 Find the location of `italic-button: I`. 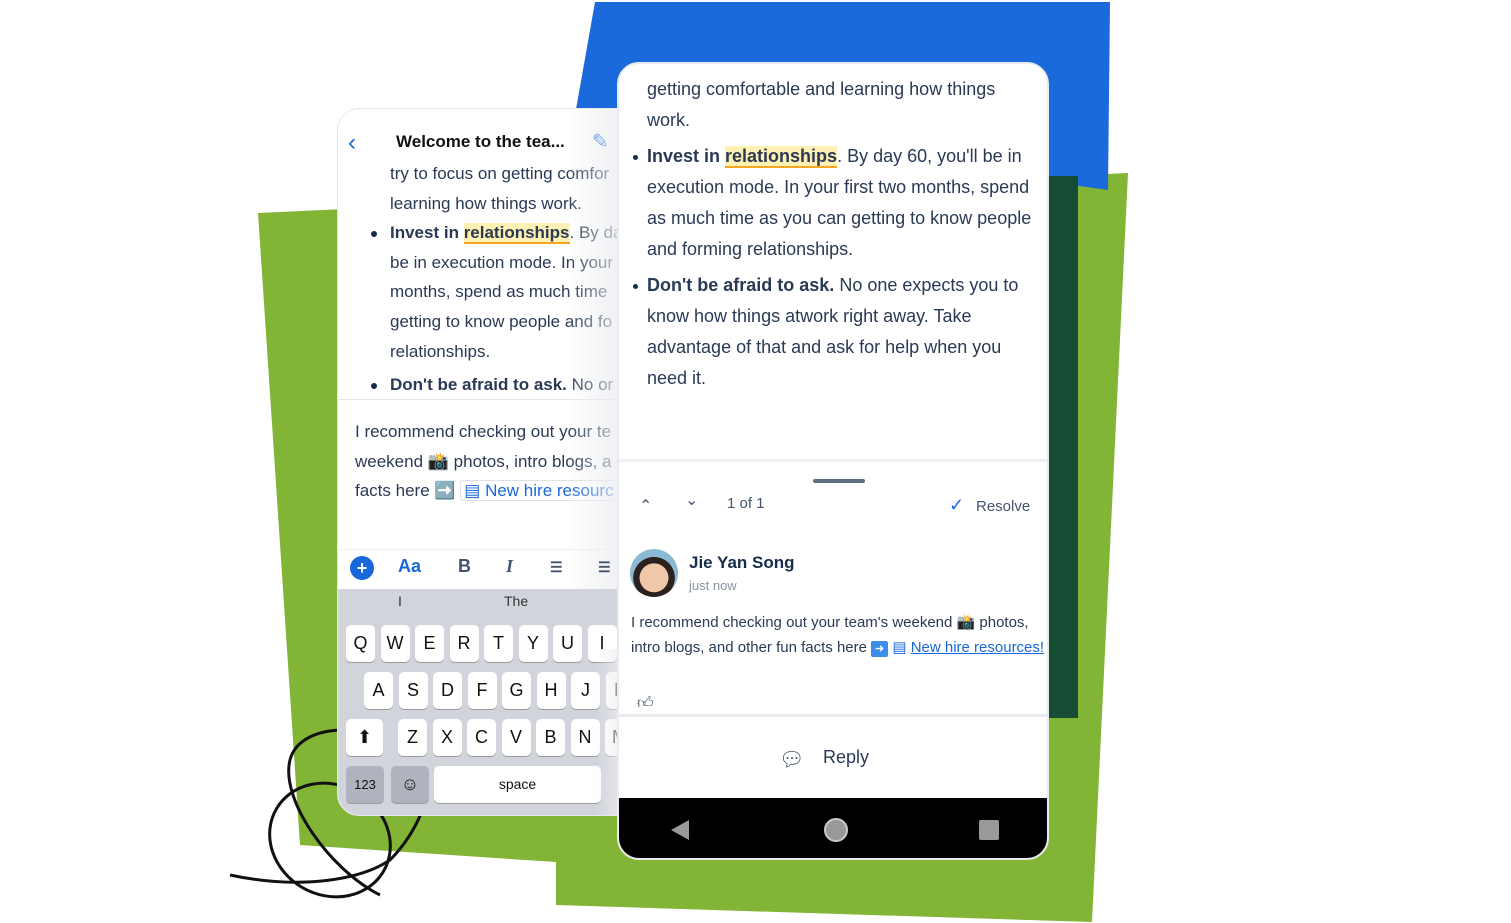

italic-button: I is located at coordinates (509, 566).